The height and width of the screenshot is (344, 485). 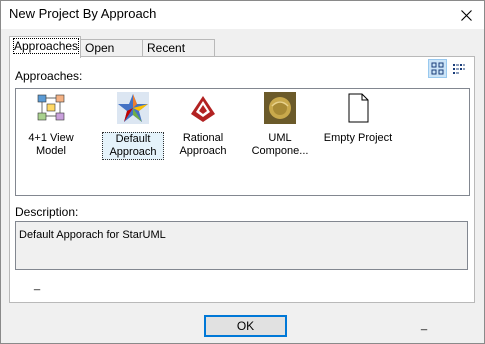 I want to click on list-view-button, so click(x=458, y=68).